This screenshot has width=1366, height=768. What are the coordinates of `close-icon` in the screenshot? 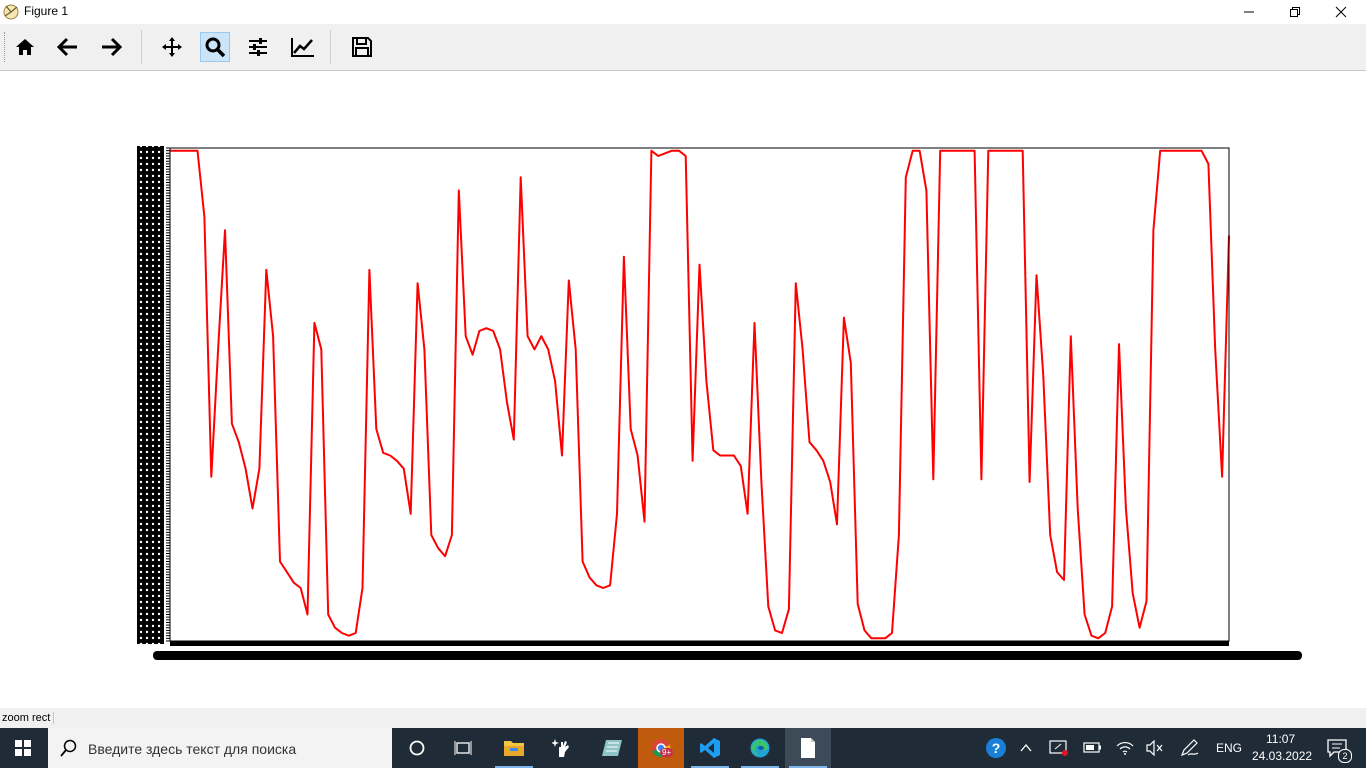 It's located at (1341, 12).